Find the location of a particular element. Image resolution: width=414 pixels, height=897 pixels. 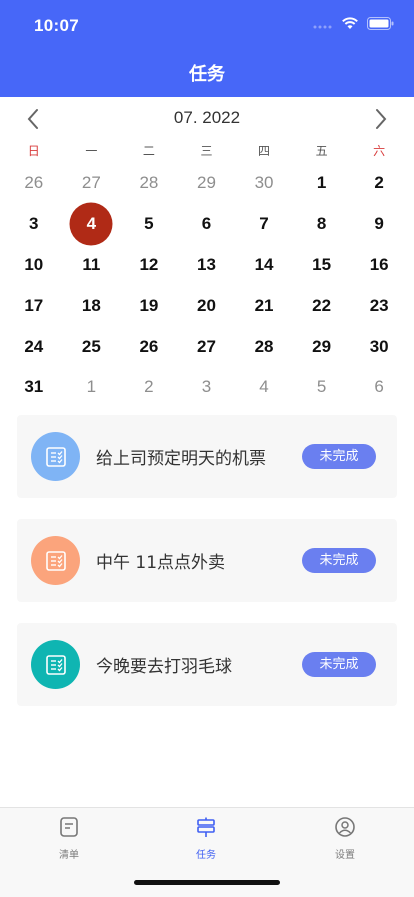

tab-label: 任务 is located at coordinates (206, 855).